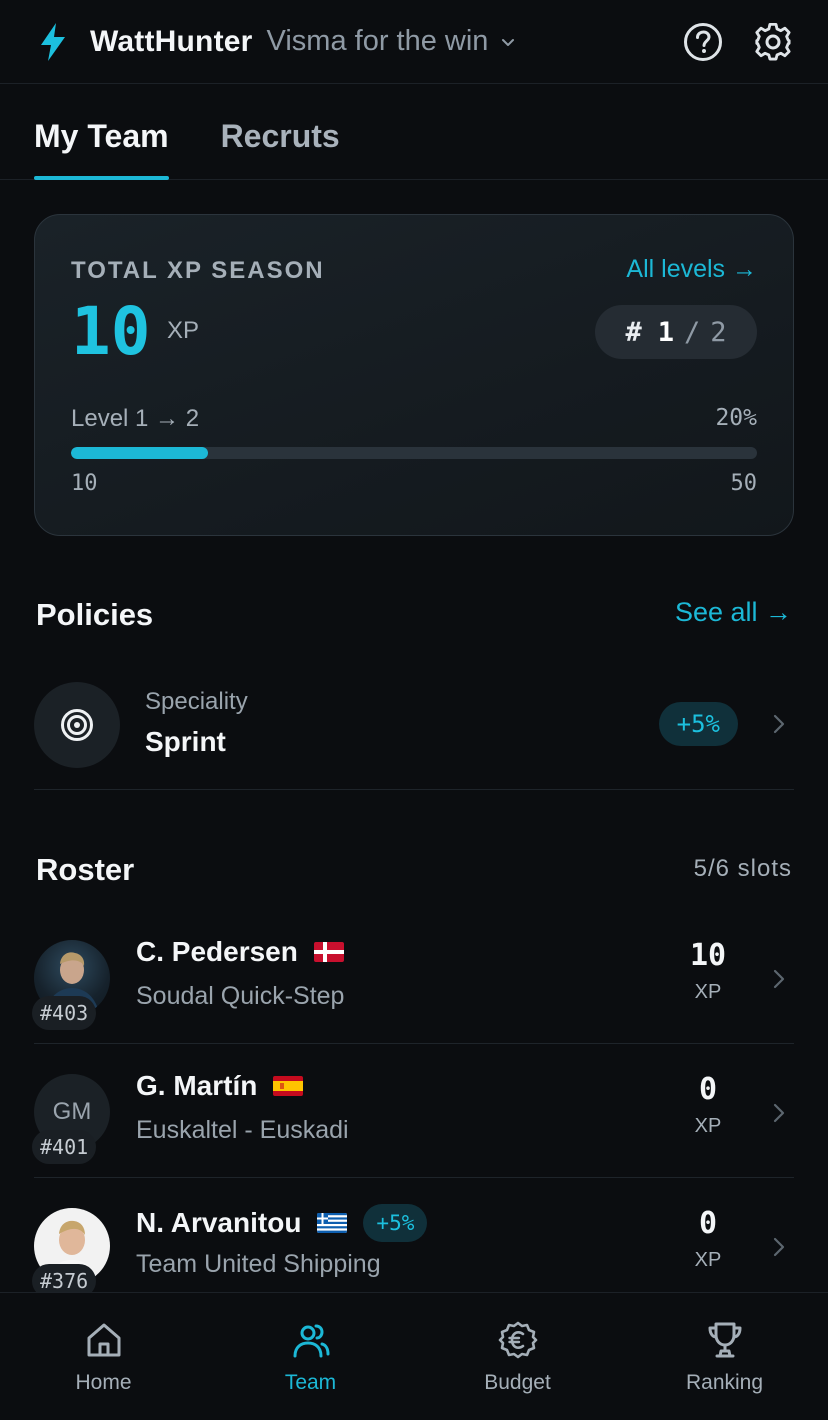  I want to click on xp-value: 10, so click(111, 331).